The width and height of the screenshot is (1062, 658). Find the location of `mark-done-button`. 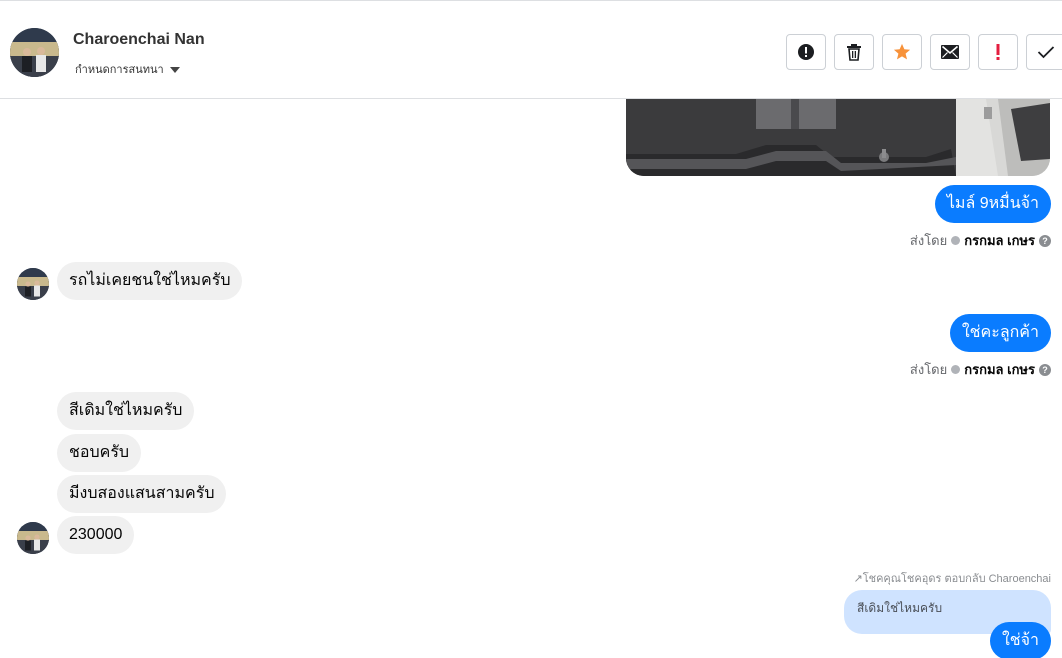

mark-done-button is located at coordinates (1044, 52).